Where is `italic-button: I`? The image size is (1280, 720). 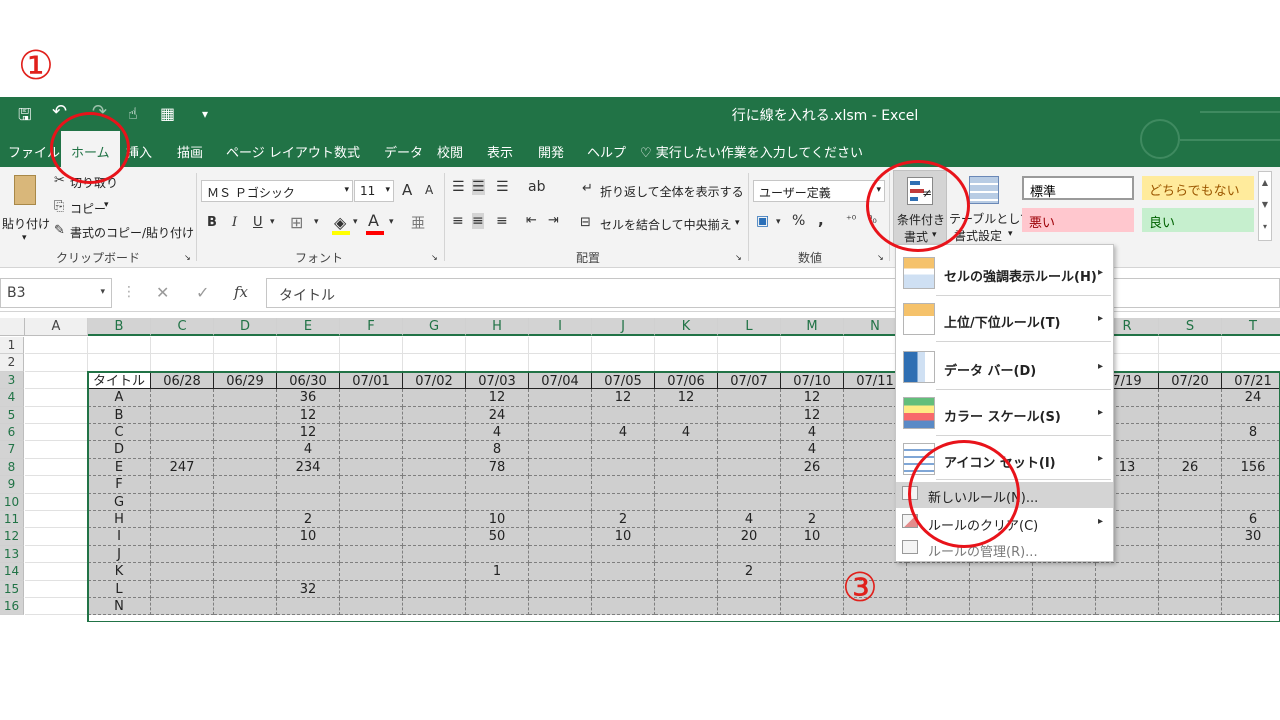
italic-button: I is located at coordinates (234, 222).